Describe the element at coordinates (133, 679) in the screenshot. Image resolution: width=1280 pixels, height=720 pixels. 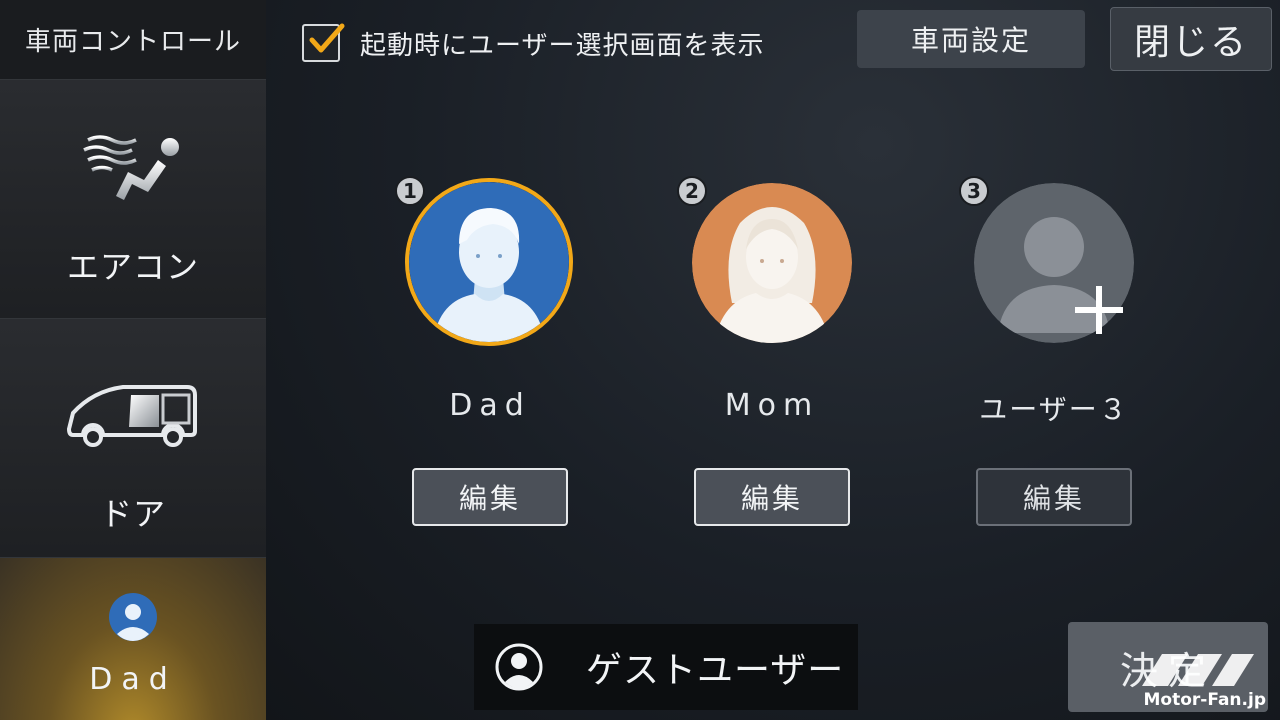
I see `sidebar-item-label: Dad` at that location.